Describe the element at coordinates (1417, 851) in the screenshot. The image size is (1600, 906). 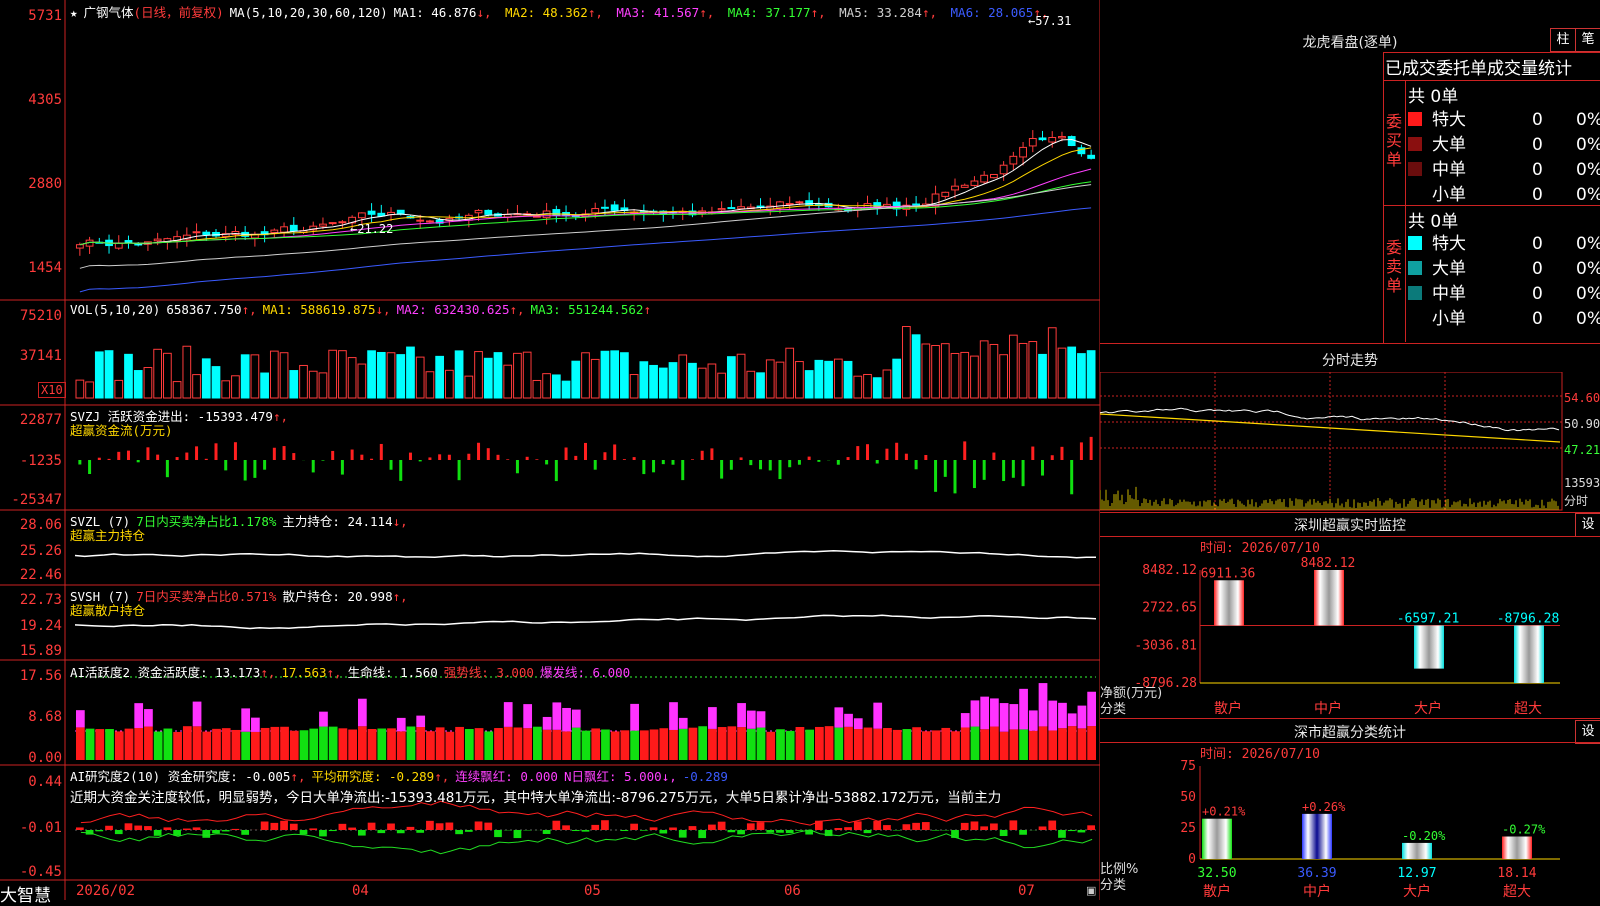
I see `cls-bar` at that location.